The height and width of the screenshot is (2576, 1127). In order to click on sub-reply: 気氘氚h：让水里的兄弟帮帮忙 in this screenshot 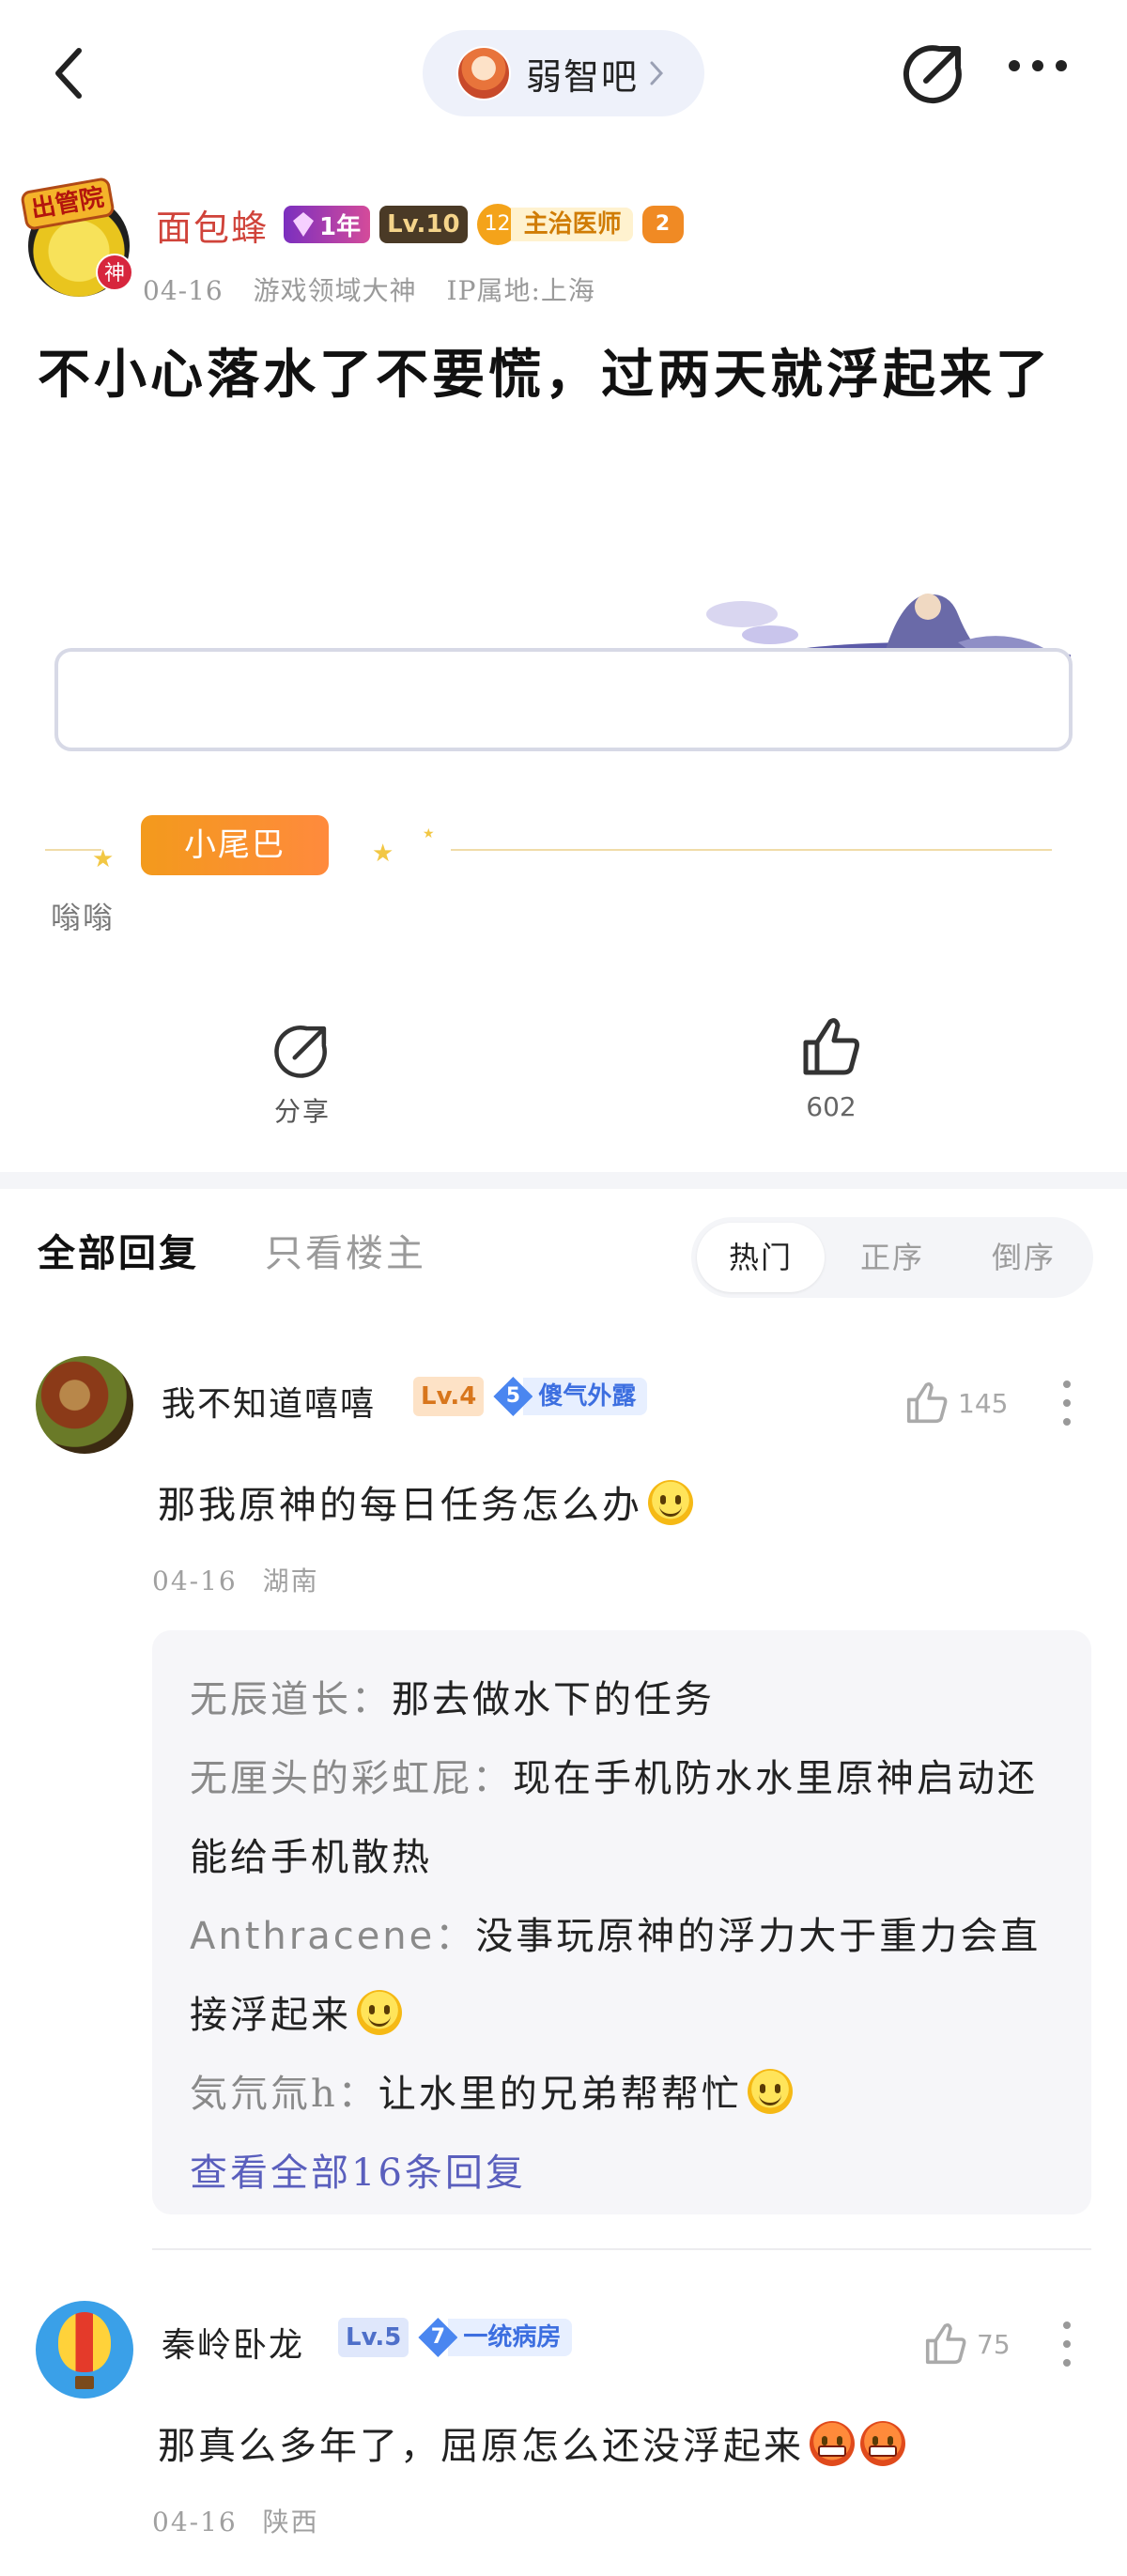, I will do `click(624, 2094)`.